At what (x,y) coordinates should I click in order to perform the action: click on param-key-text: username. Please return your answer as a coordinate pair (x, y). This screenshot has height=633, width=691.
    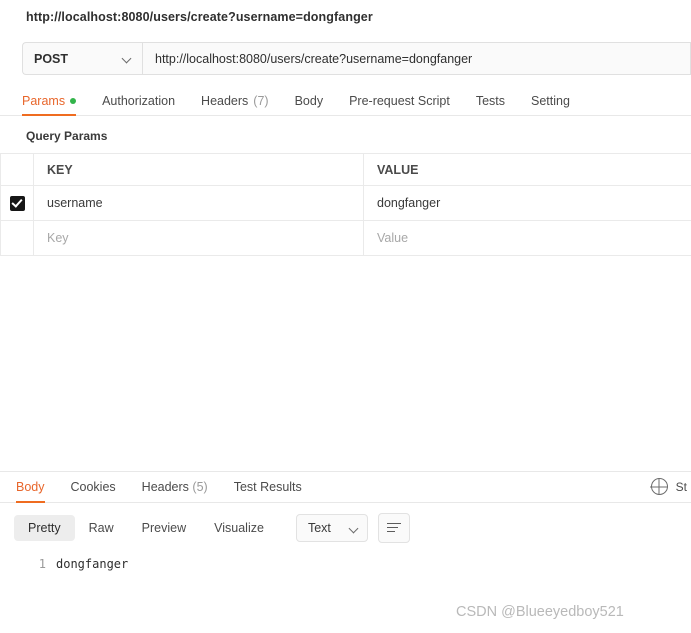
    Looking at the image, I should click on (75, 203).